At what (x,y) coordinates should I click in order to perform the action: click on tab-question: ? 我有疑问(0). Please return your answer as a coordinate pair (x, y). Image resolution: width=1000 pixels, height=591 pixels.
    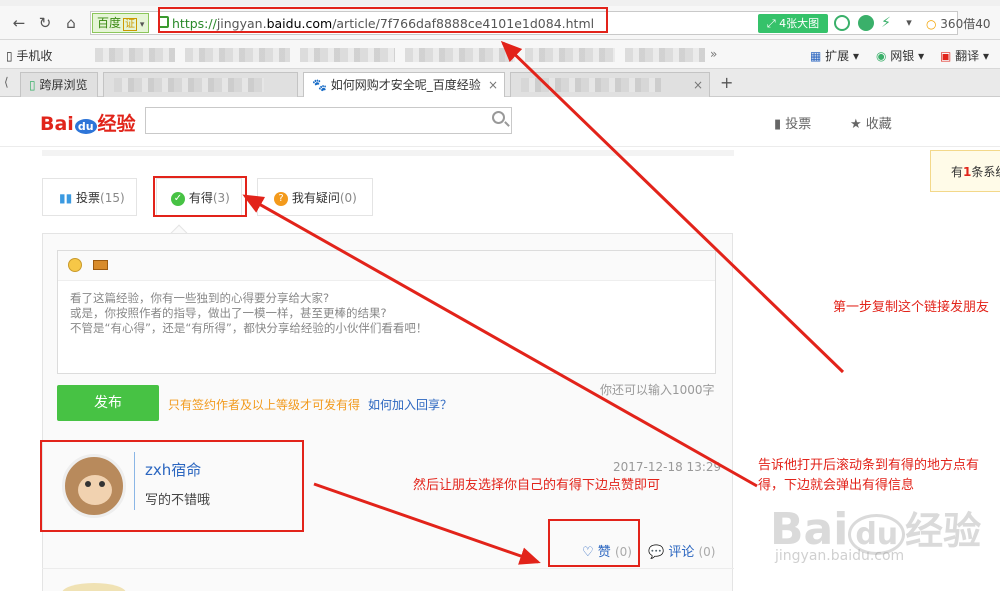
    Looking at the image, I should click on (315, 197).